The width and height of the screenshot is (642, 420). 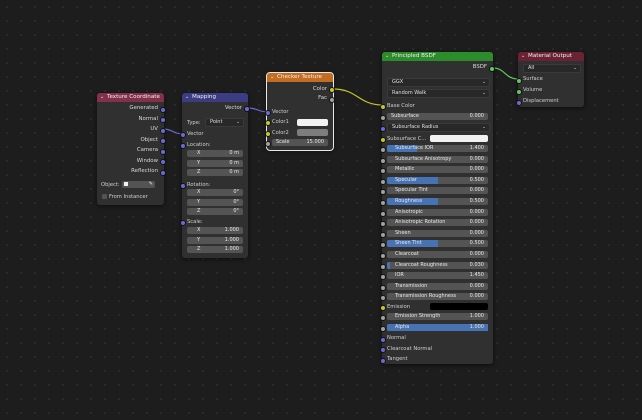 I want to click on distribution-dropdown: GGX ⌄, so click(x=438, y=82).